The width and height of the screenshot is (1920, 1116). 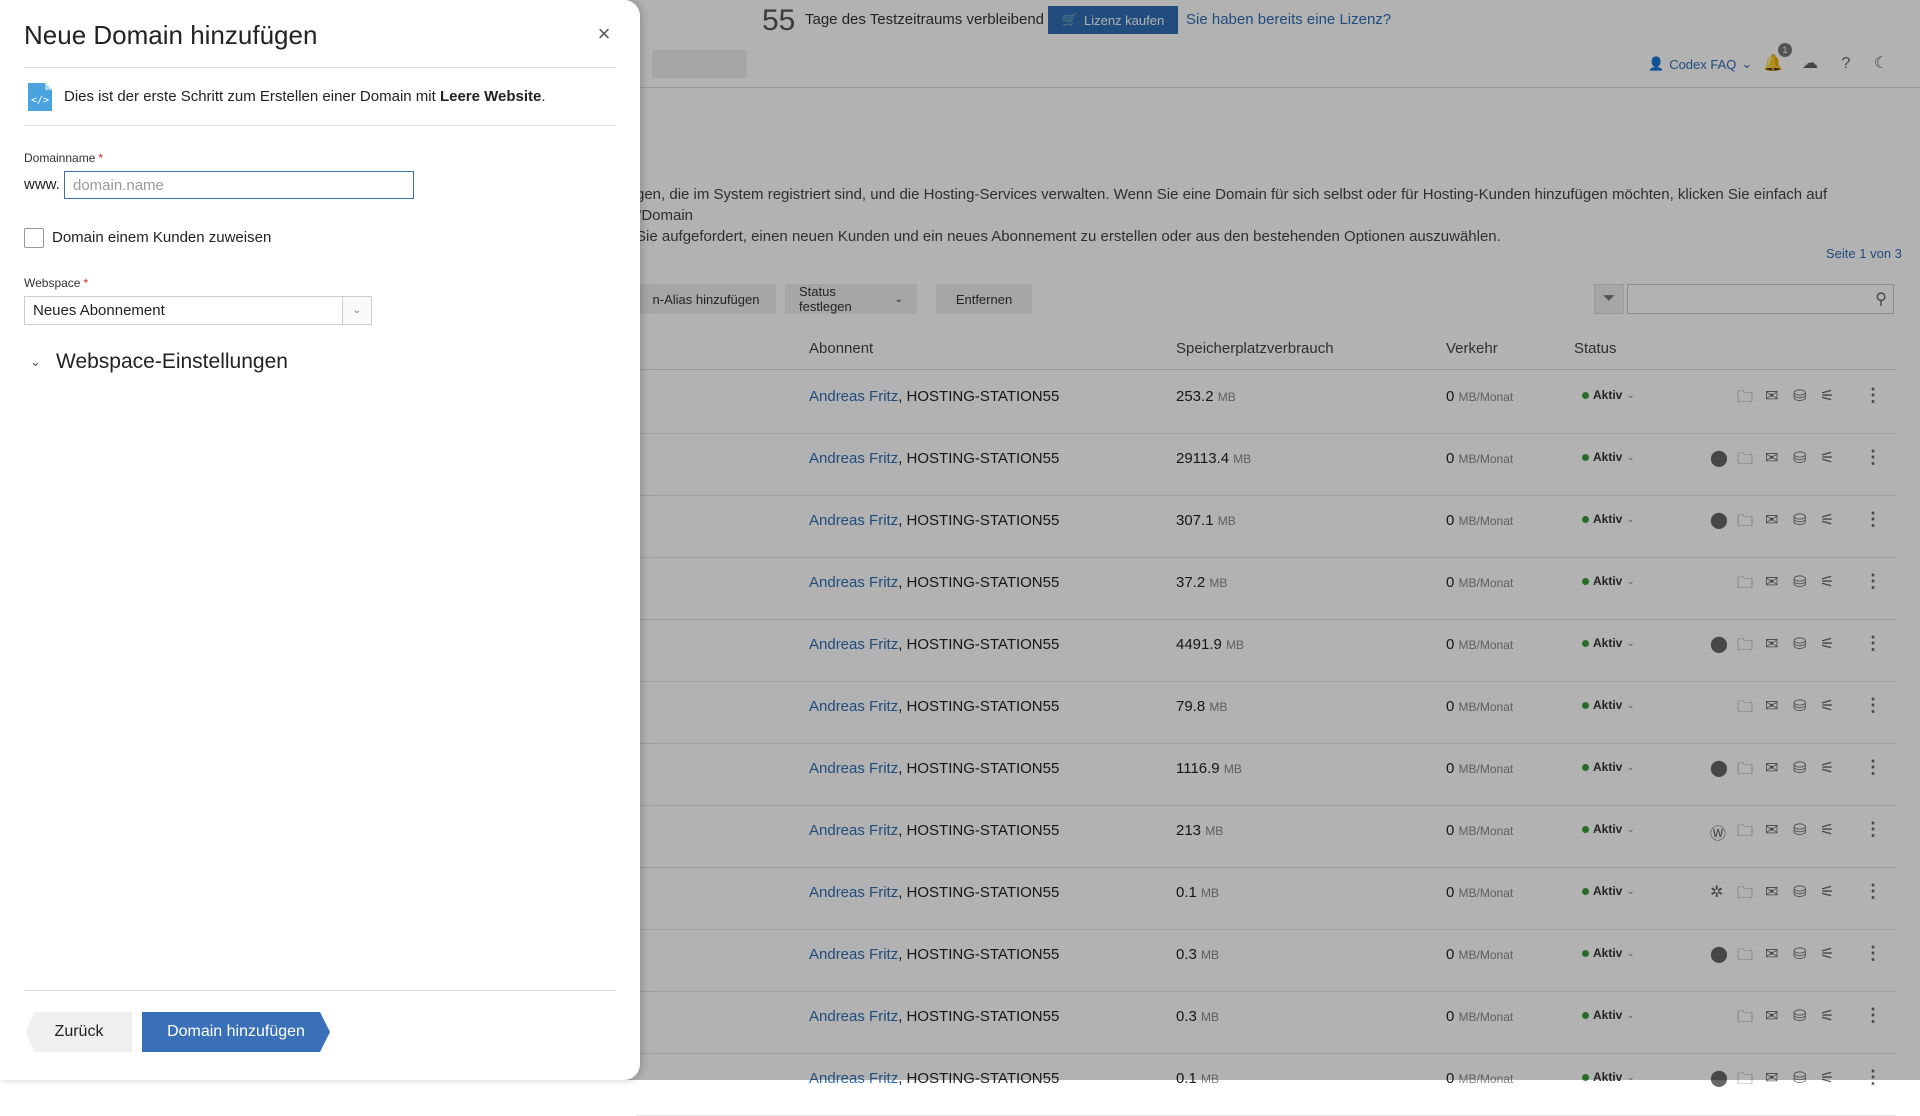 I want to click on webspace-label: Webspace *, so click(x=56, y=283).